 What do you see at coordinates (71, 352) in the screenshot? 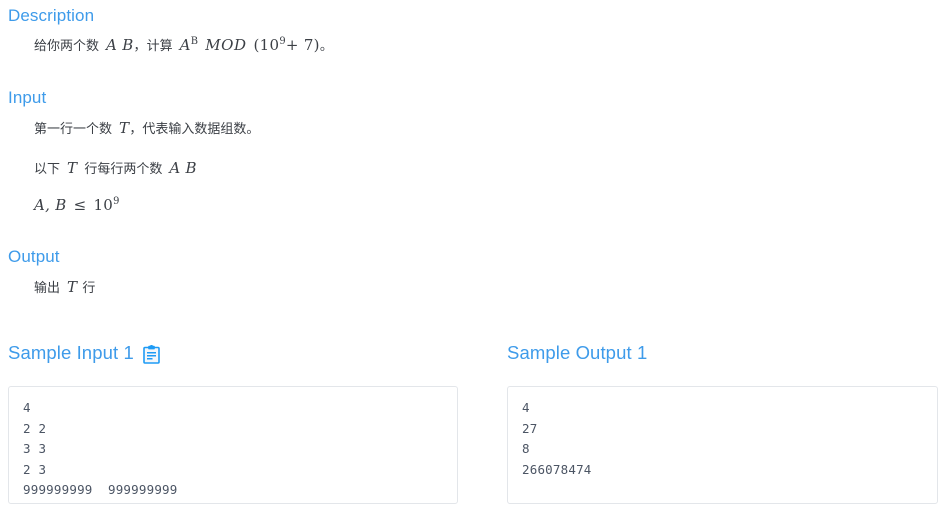
I see `sample-input-heading: Sample Input 1` at bounding box center [71, 352].